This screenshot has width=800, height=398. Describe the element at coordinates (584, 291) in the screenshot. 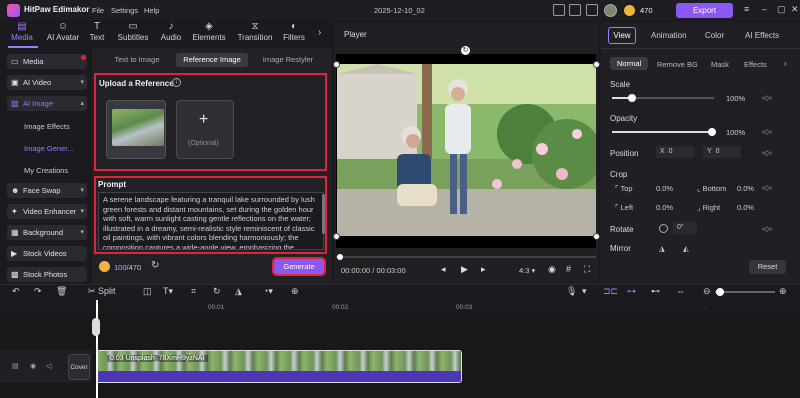

I see `audio-settings-icon: ▾` at that location.